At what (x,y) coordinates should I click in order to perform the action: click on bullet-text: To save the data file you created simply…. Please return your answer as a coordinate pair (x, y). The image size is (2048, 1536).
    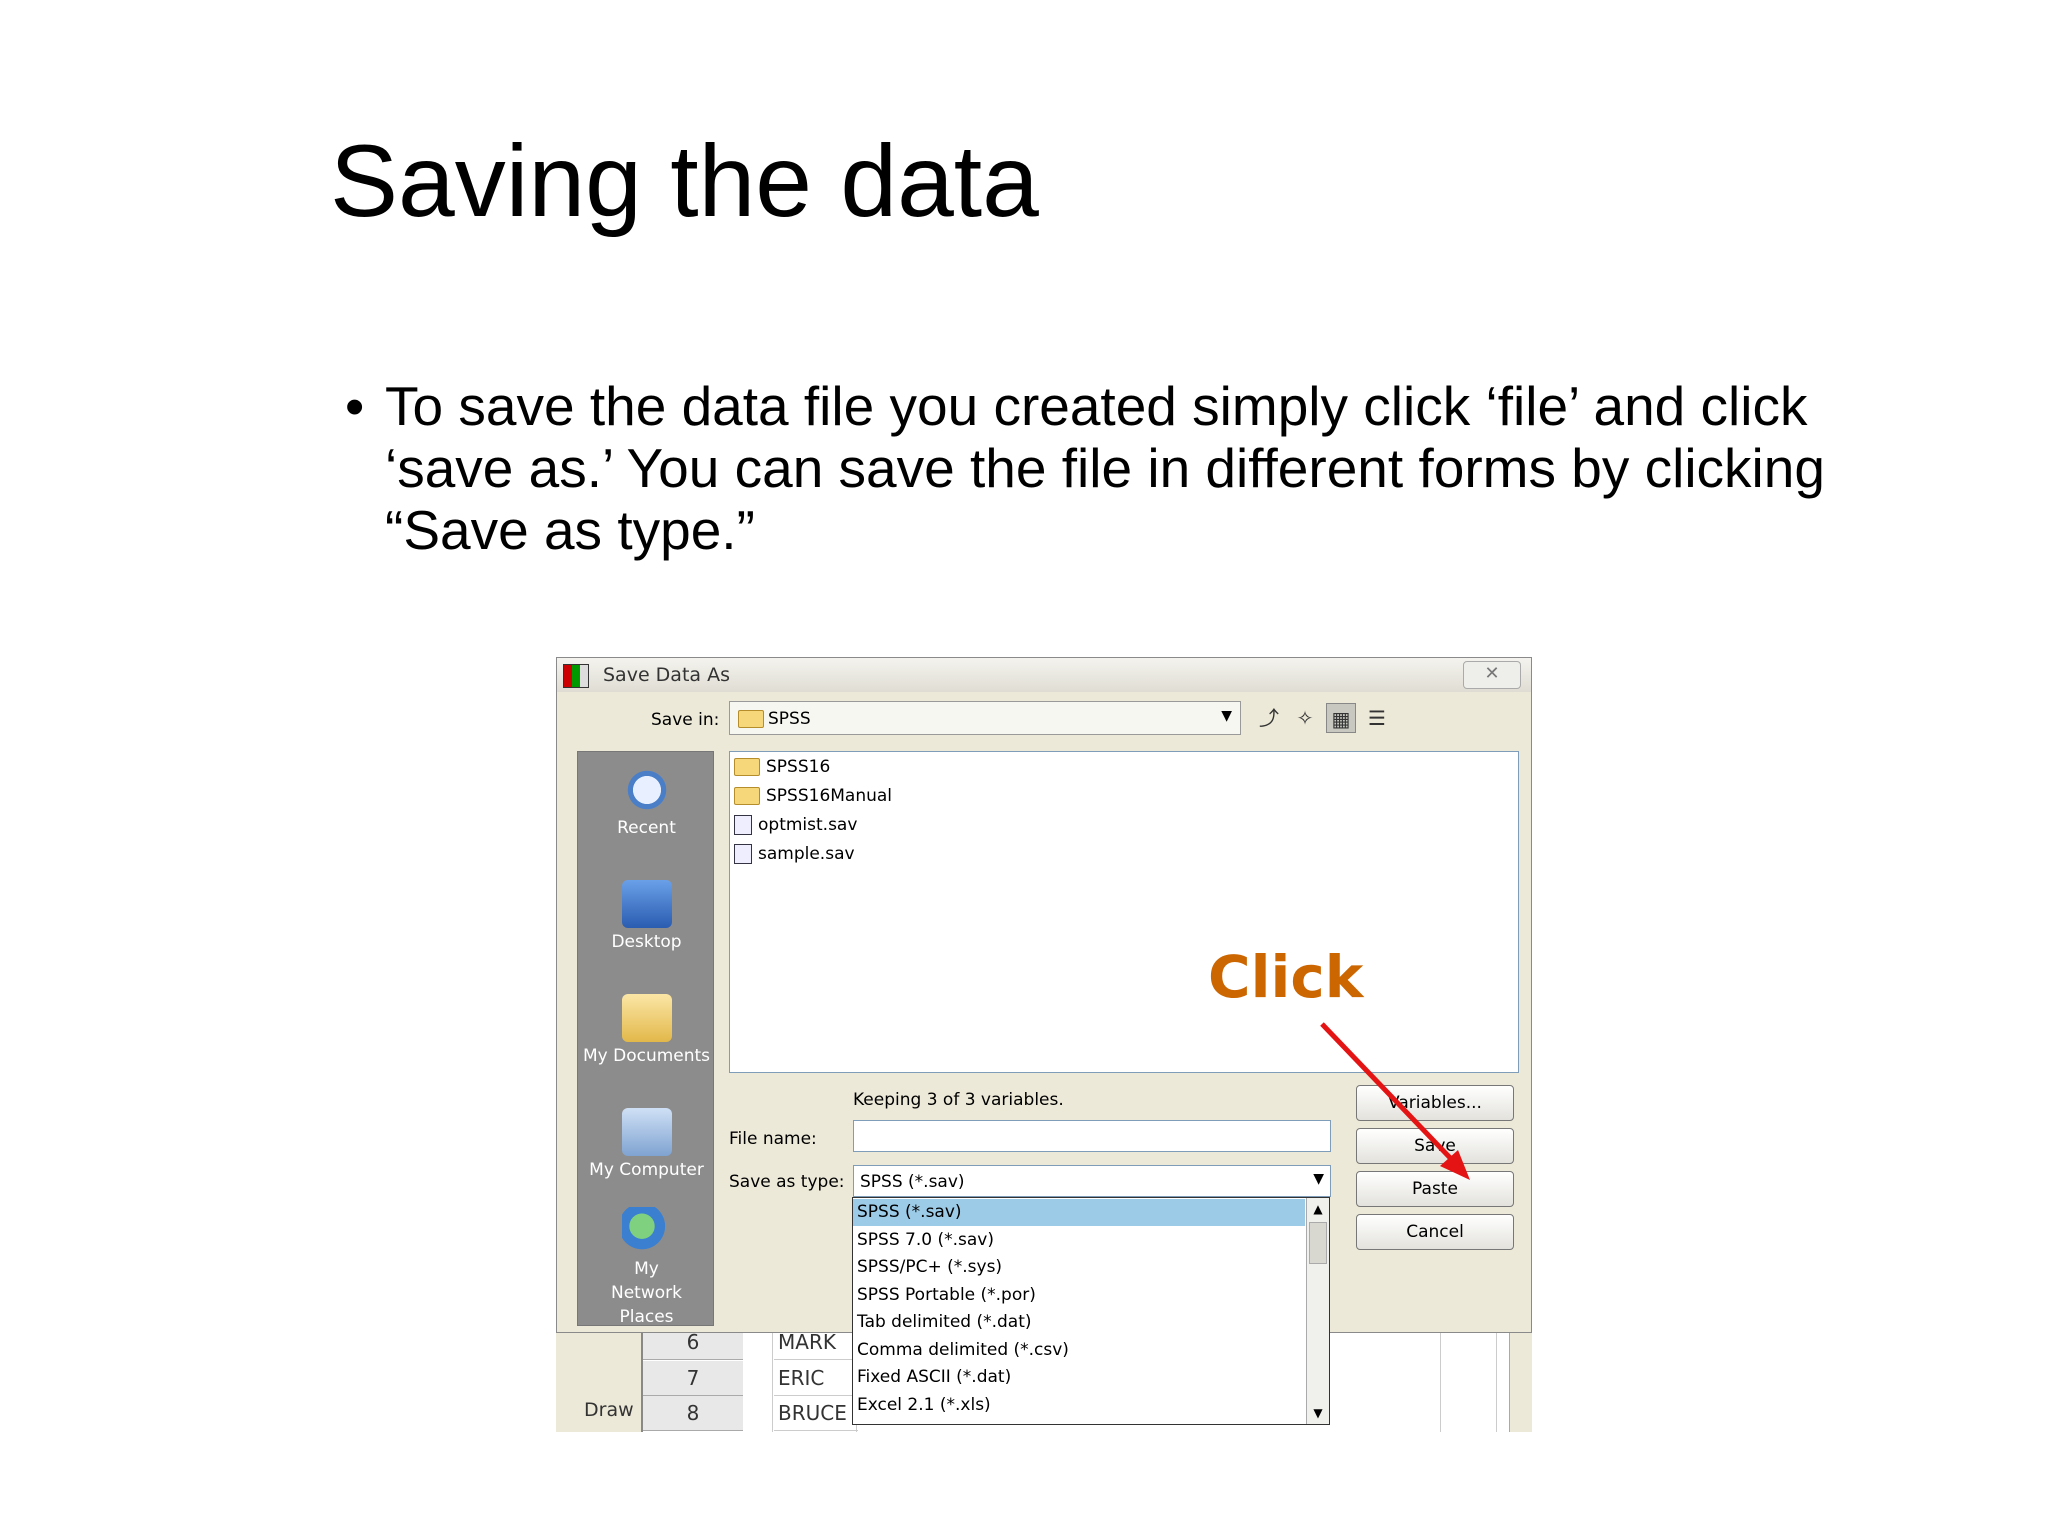
    Looking at the image, I should click on (1105, 468).